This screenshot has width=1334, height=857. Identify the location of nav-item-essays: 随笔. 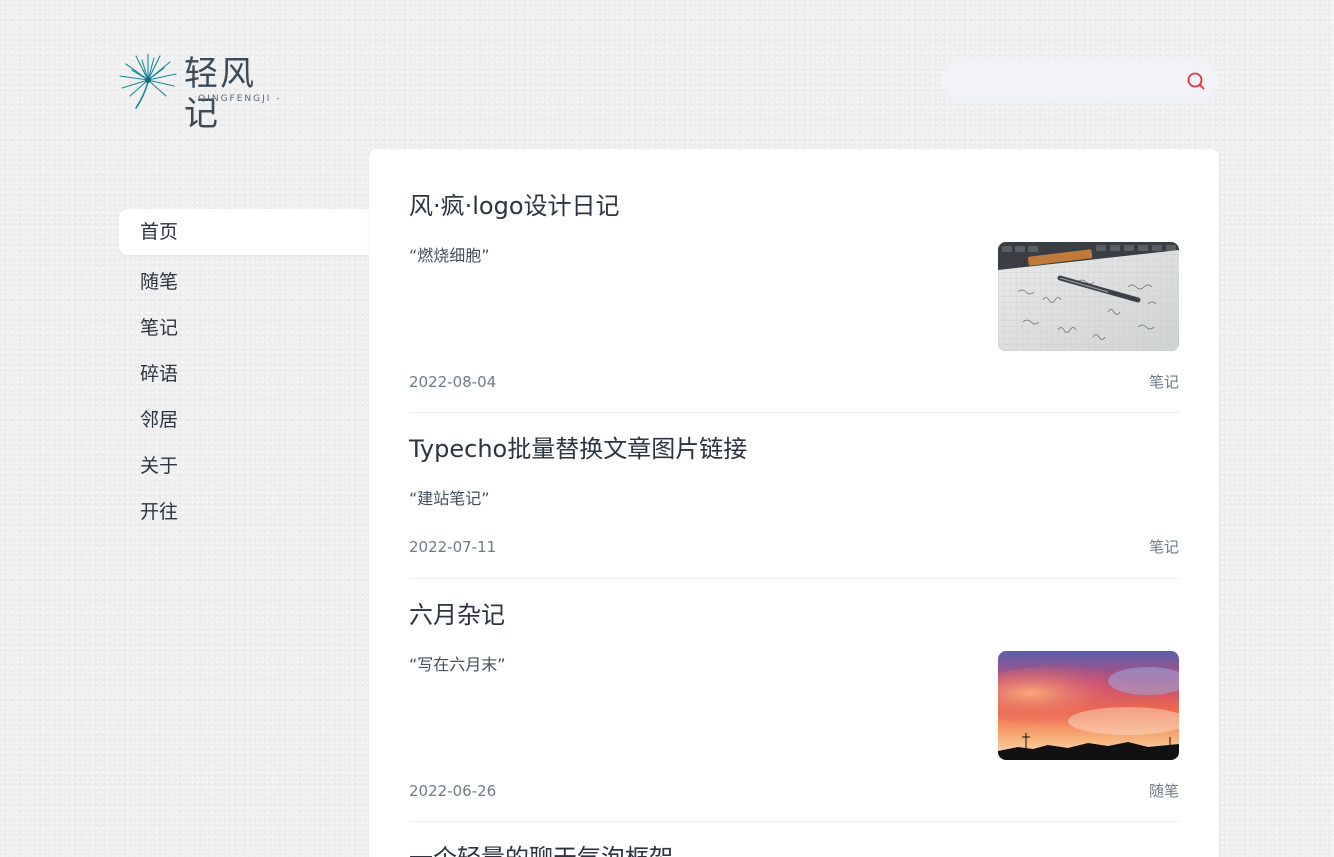
(244, 282).